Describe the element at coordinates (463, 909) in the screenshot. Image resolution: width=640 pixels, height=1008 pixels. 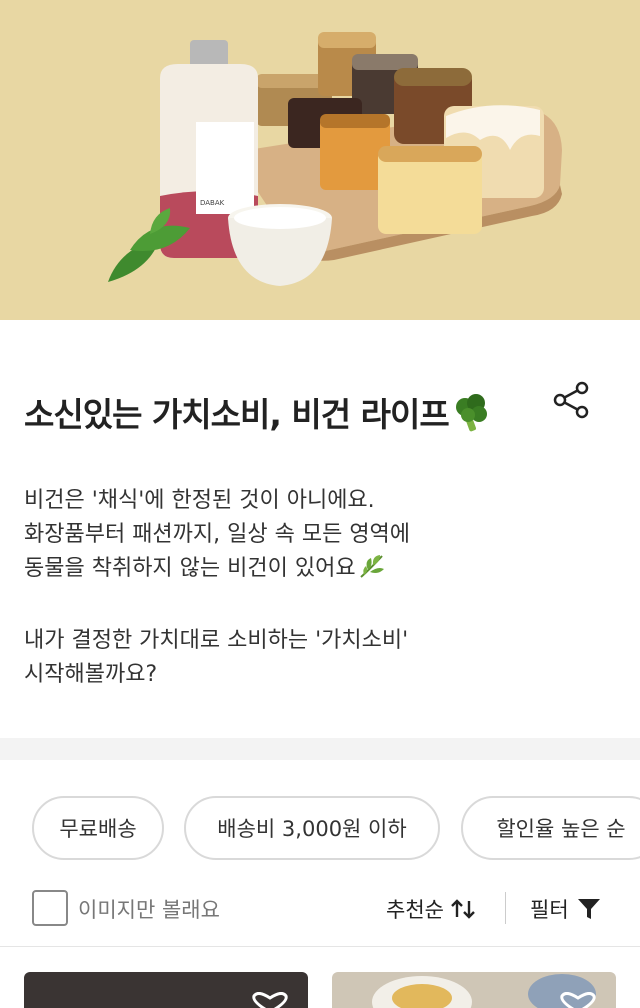
I see `sort-arrows-icon` at that location.